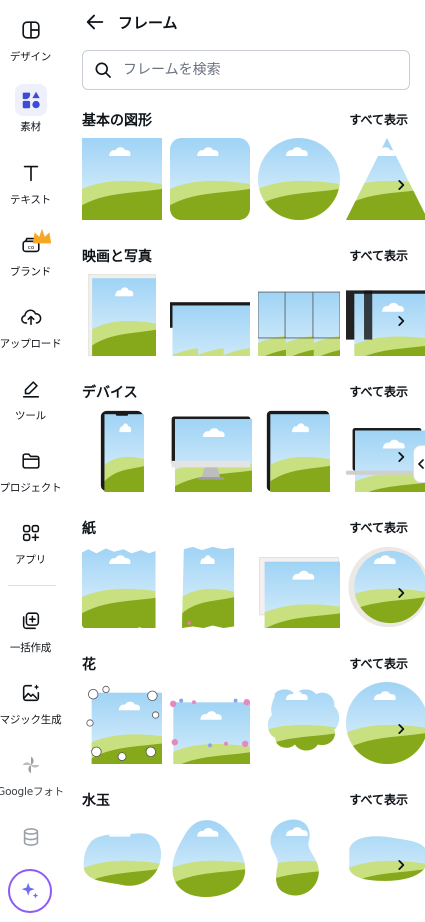 This screenshot has width=425, height=922. I want to click on sidebar-item-apps: アプリ, so click(30, 542).